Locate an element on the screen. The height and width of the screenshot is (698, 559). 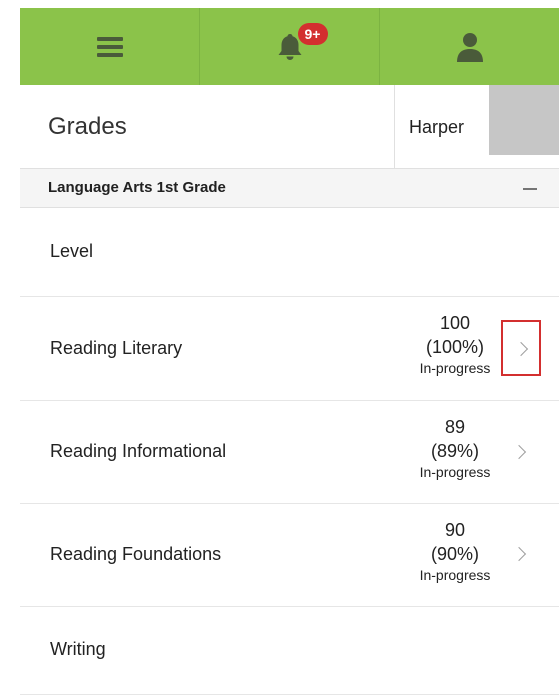
student-selector: Harper is located at coordinates (476, 127).